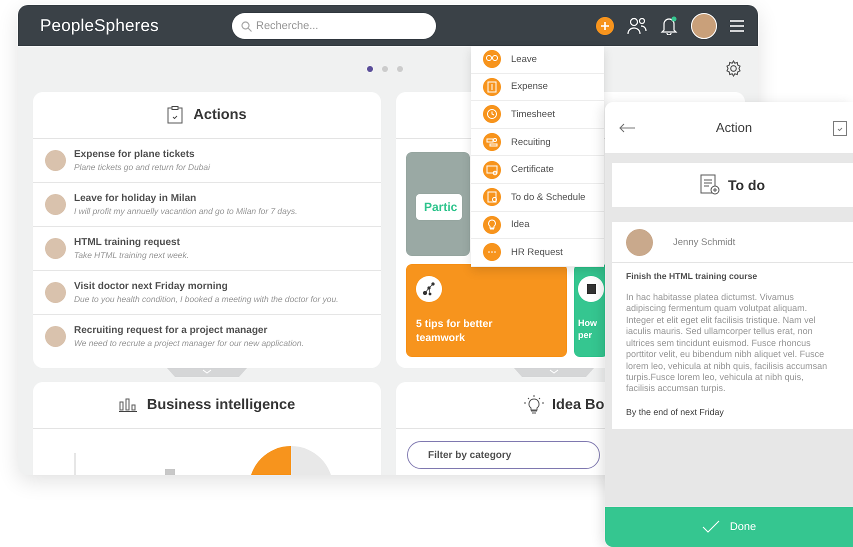 The height and width of the screenshot is (547, 853). Describe the element at coordinates (529, 86) in the screenshot. I see `menu-label: Expense` at that location.